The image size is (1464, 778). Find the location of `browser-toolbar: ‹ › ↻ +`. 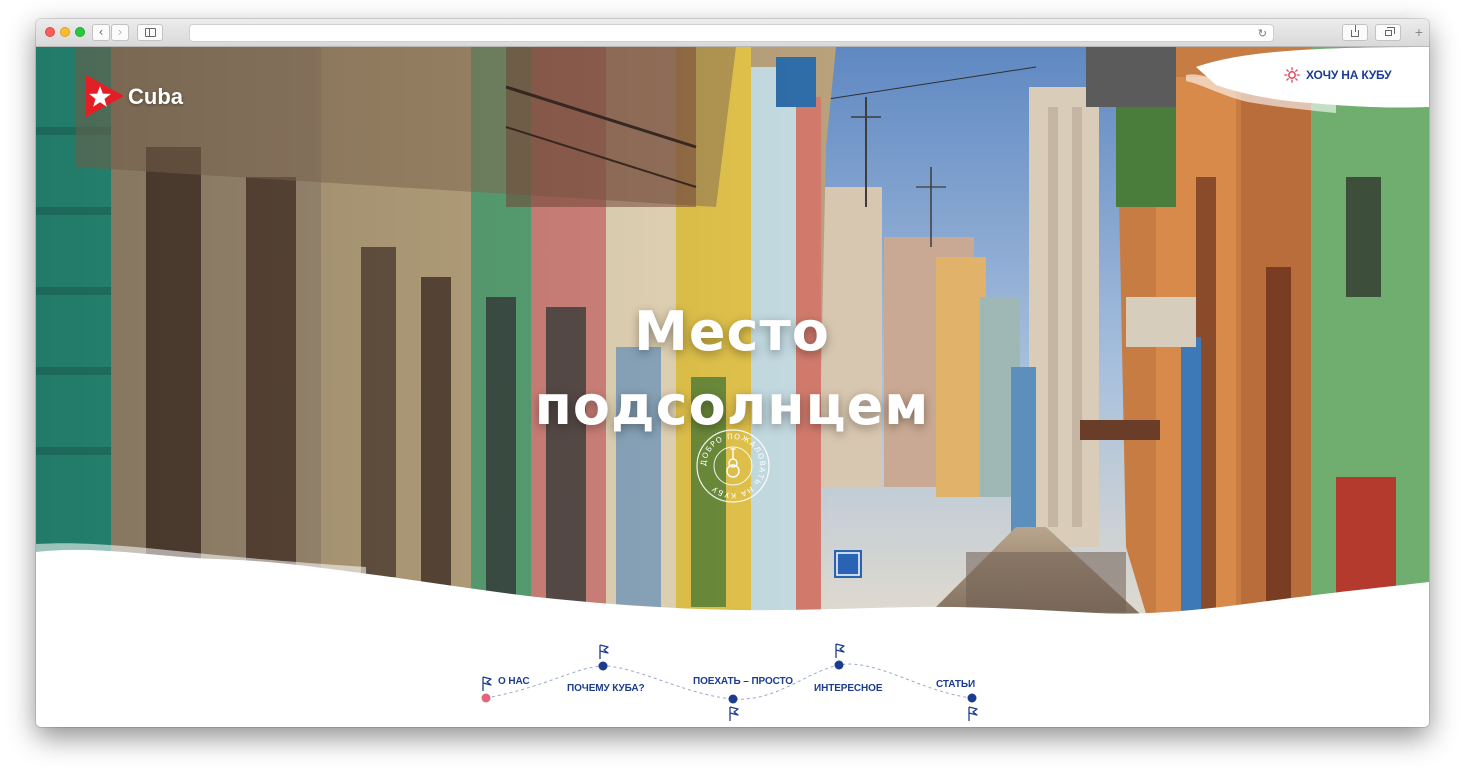

browser-toolbar: ‹ › ↻ + is located at coordinates (732, 33).